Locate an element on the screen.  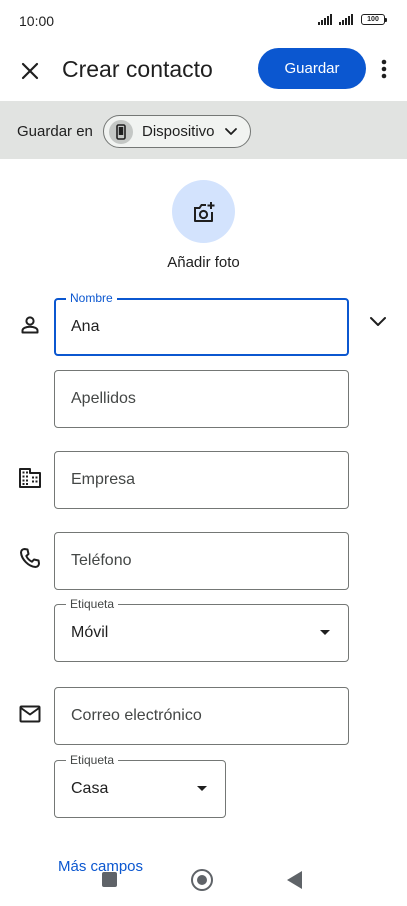
business-icon is located at coordinates (30, 478).